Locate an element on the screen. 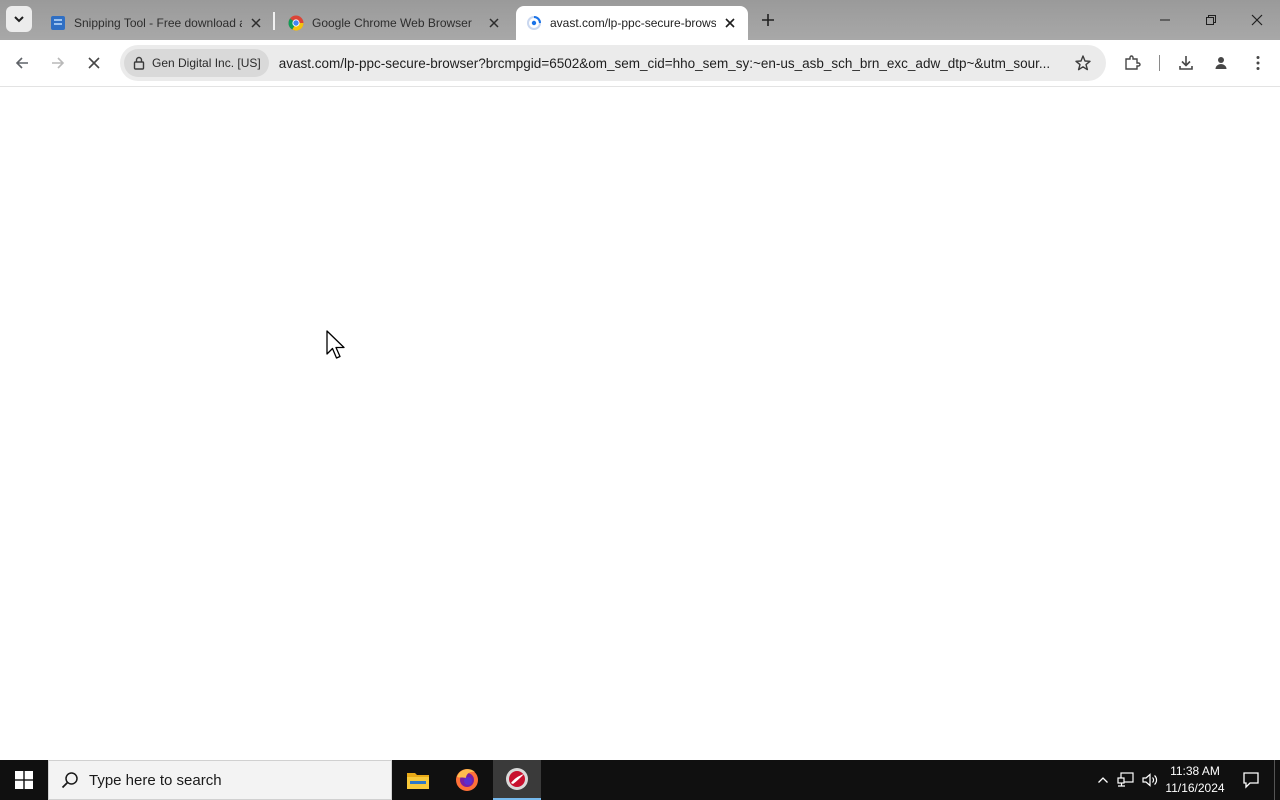  stop-loading-button is located at coordinates (94, 63).